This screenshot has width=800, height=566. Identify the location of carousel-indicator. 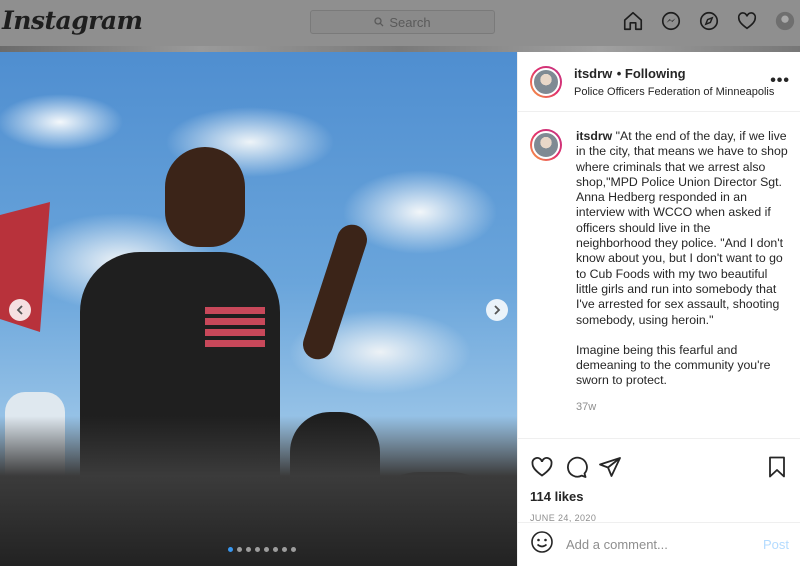
(262, 549).